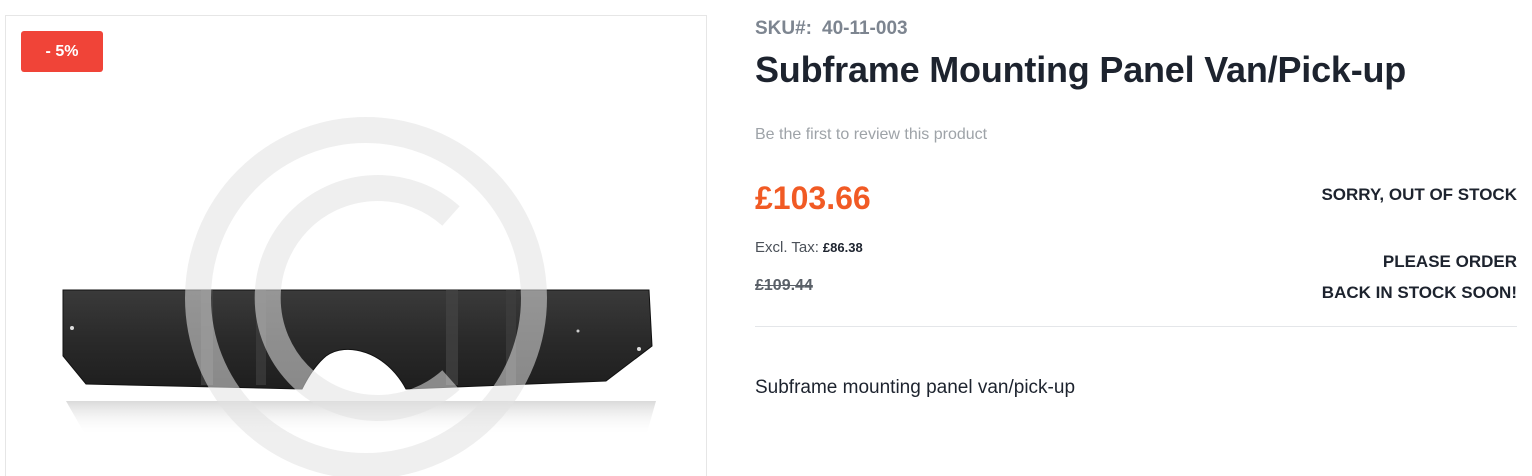 This screenshot has width=1532, height=476. Describe the element at coordinates (1136, 326) in the screenshot. I see `divider` at that location.